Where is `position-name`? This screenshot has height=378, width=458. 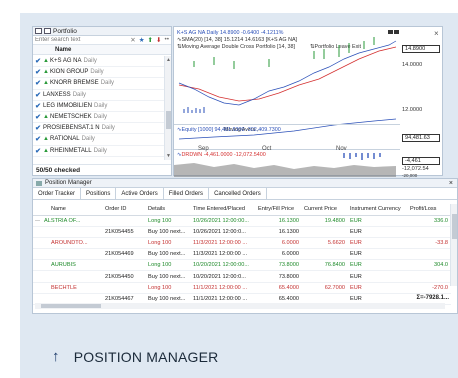 position-name is located at coordinates (68, 254).